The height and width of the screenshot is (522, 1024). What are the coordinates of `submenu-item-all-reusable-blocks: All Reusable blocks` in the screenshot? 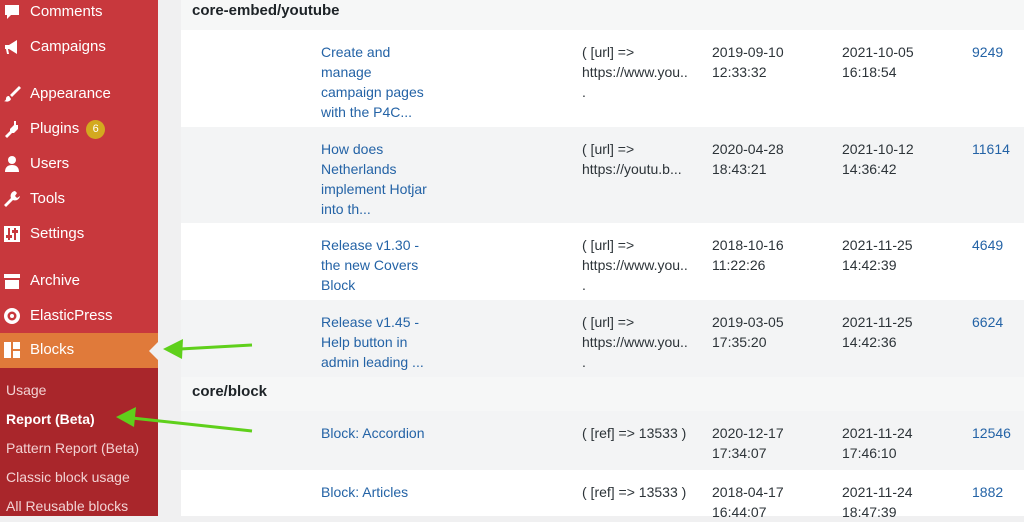 It's located at (67, 506).